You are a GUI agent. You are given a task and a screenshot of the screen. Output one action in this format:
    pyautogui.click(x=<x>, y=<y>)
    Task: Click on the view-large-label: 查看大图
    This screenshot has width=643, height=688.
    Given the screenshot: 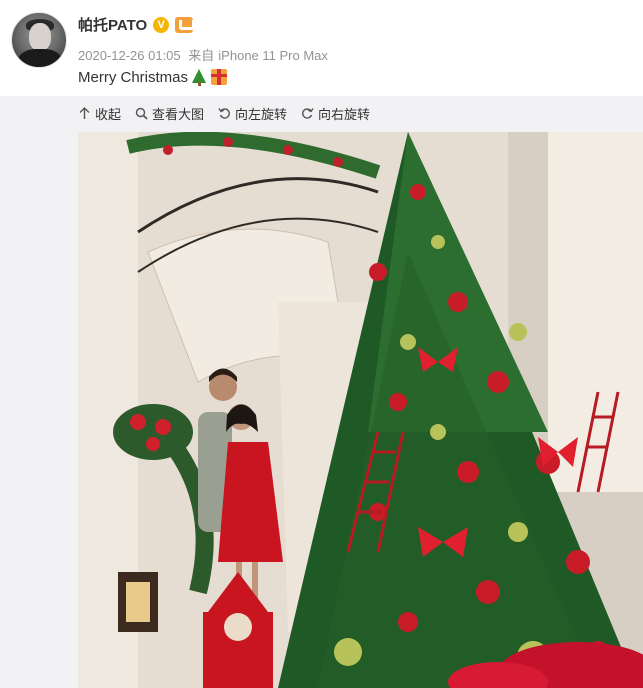 What is the action you would take?
    pyautogui.click(x=178, y=114)
    